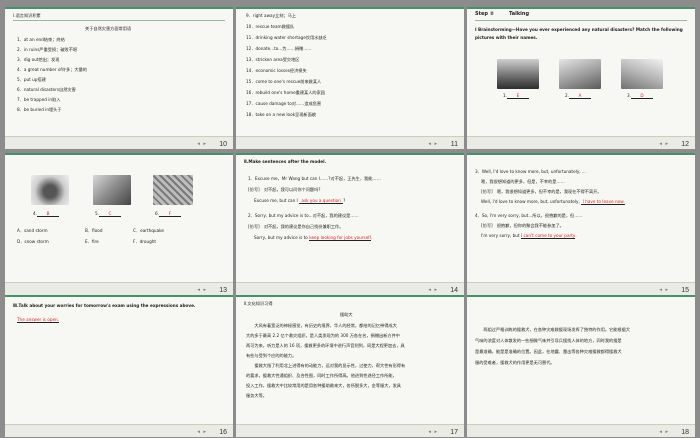 The image size is (700, 438). What do you see at coordinates (223, 432) in the screenshot?
I see `slide-number: 16` at bounding box center [223, 432].